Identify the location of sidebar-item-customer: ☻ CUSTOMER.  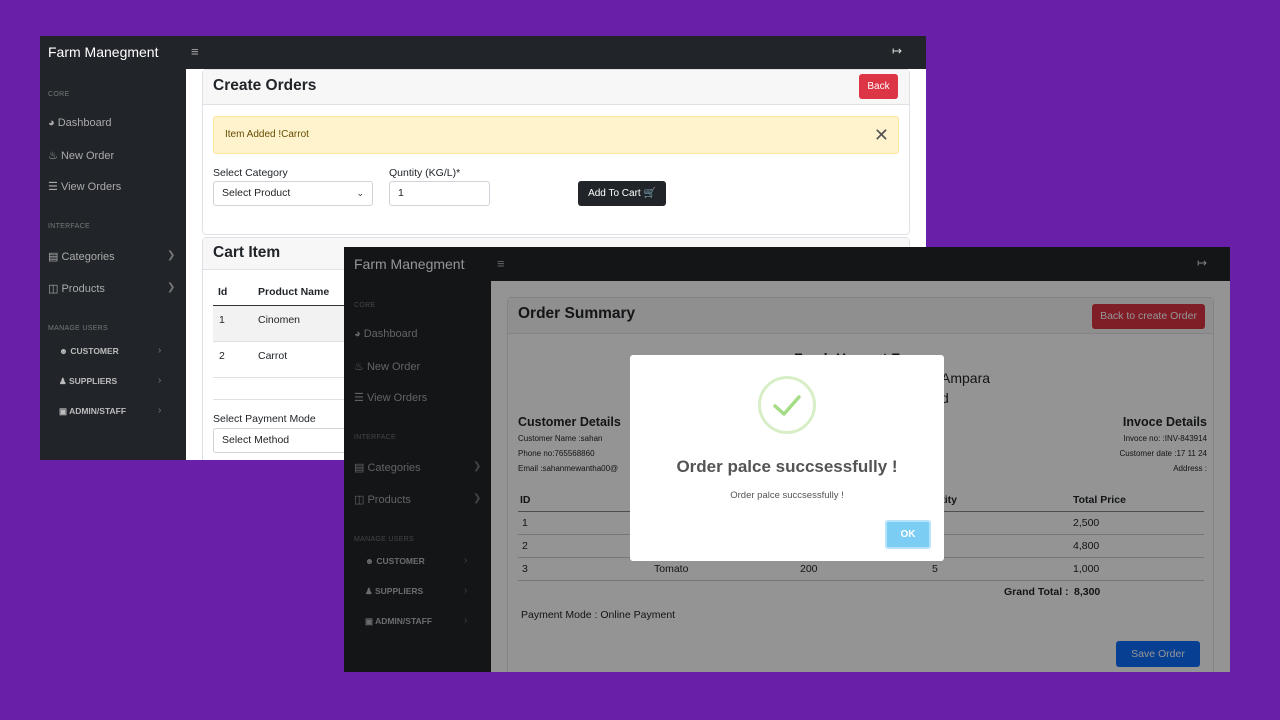
(89, 351).